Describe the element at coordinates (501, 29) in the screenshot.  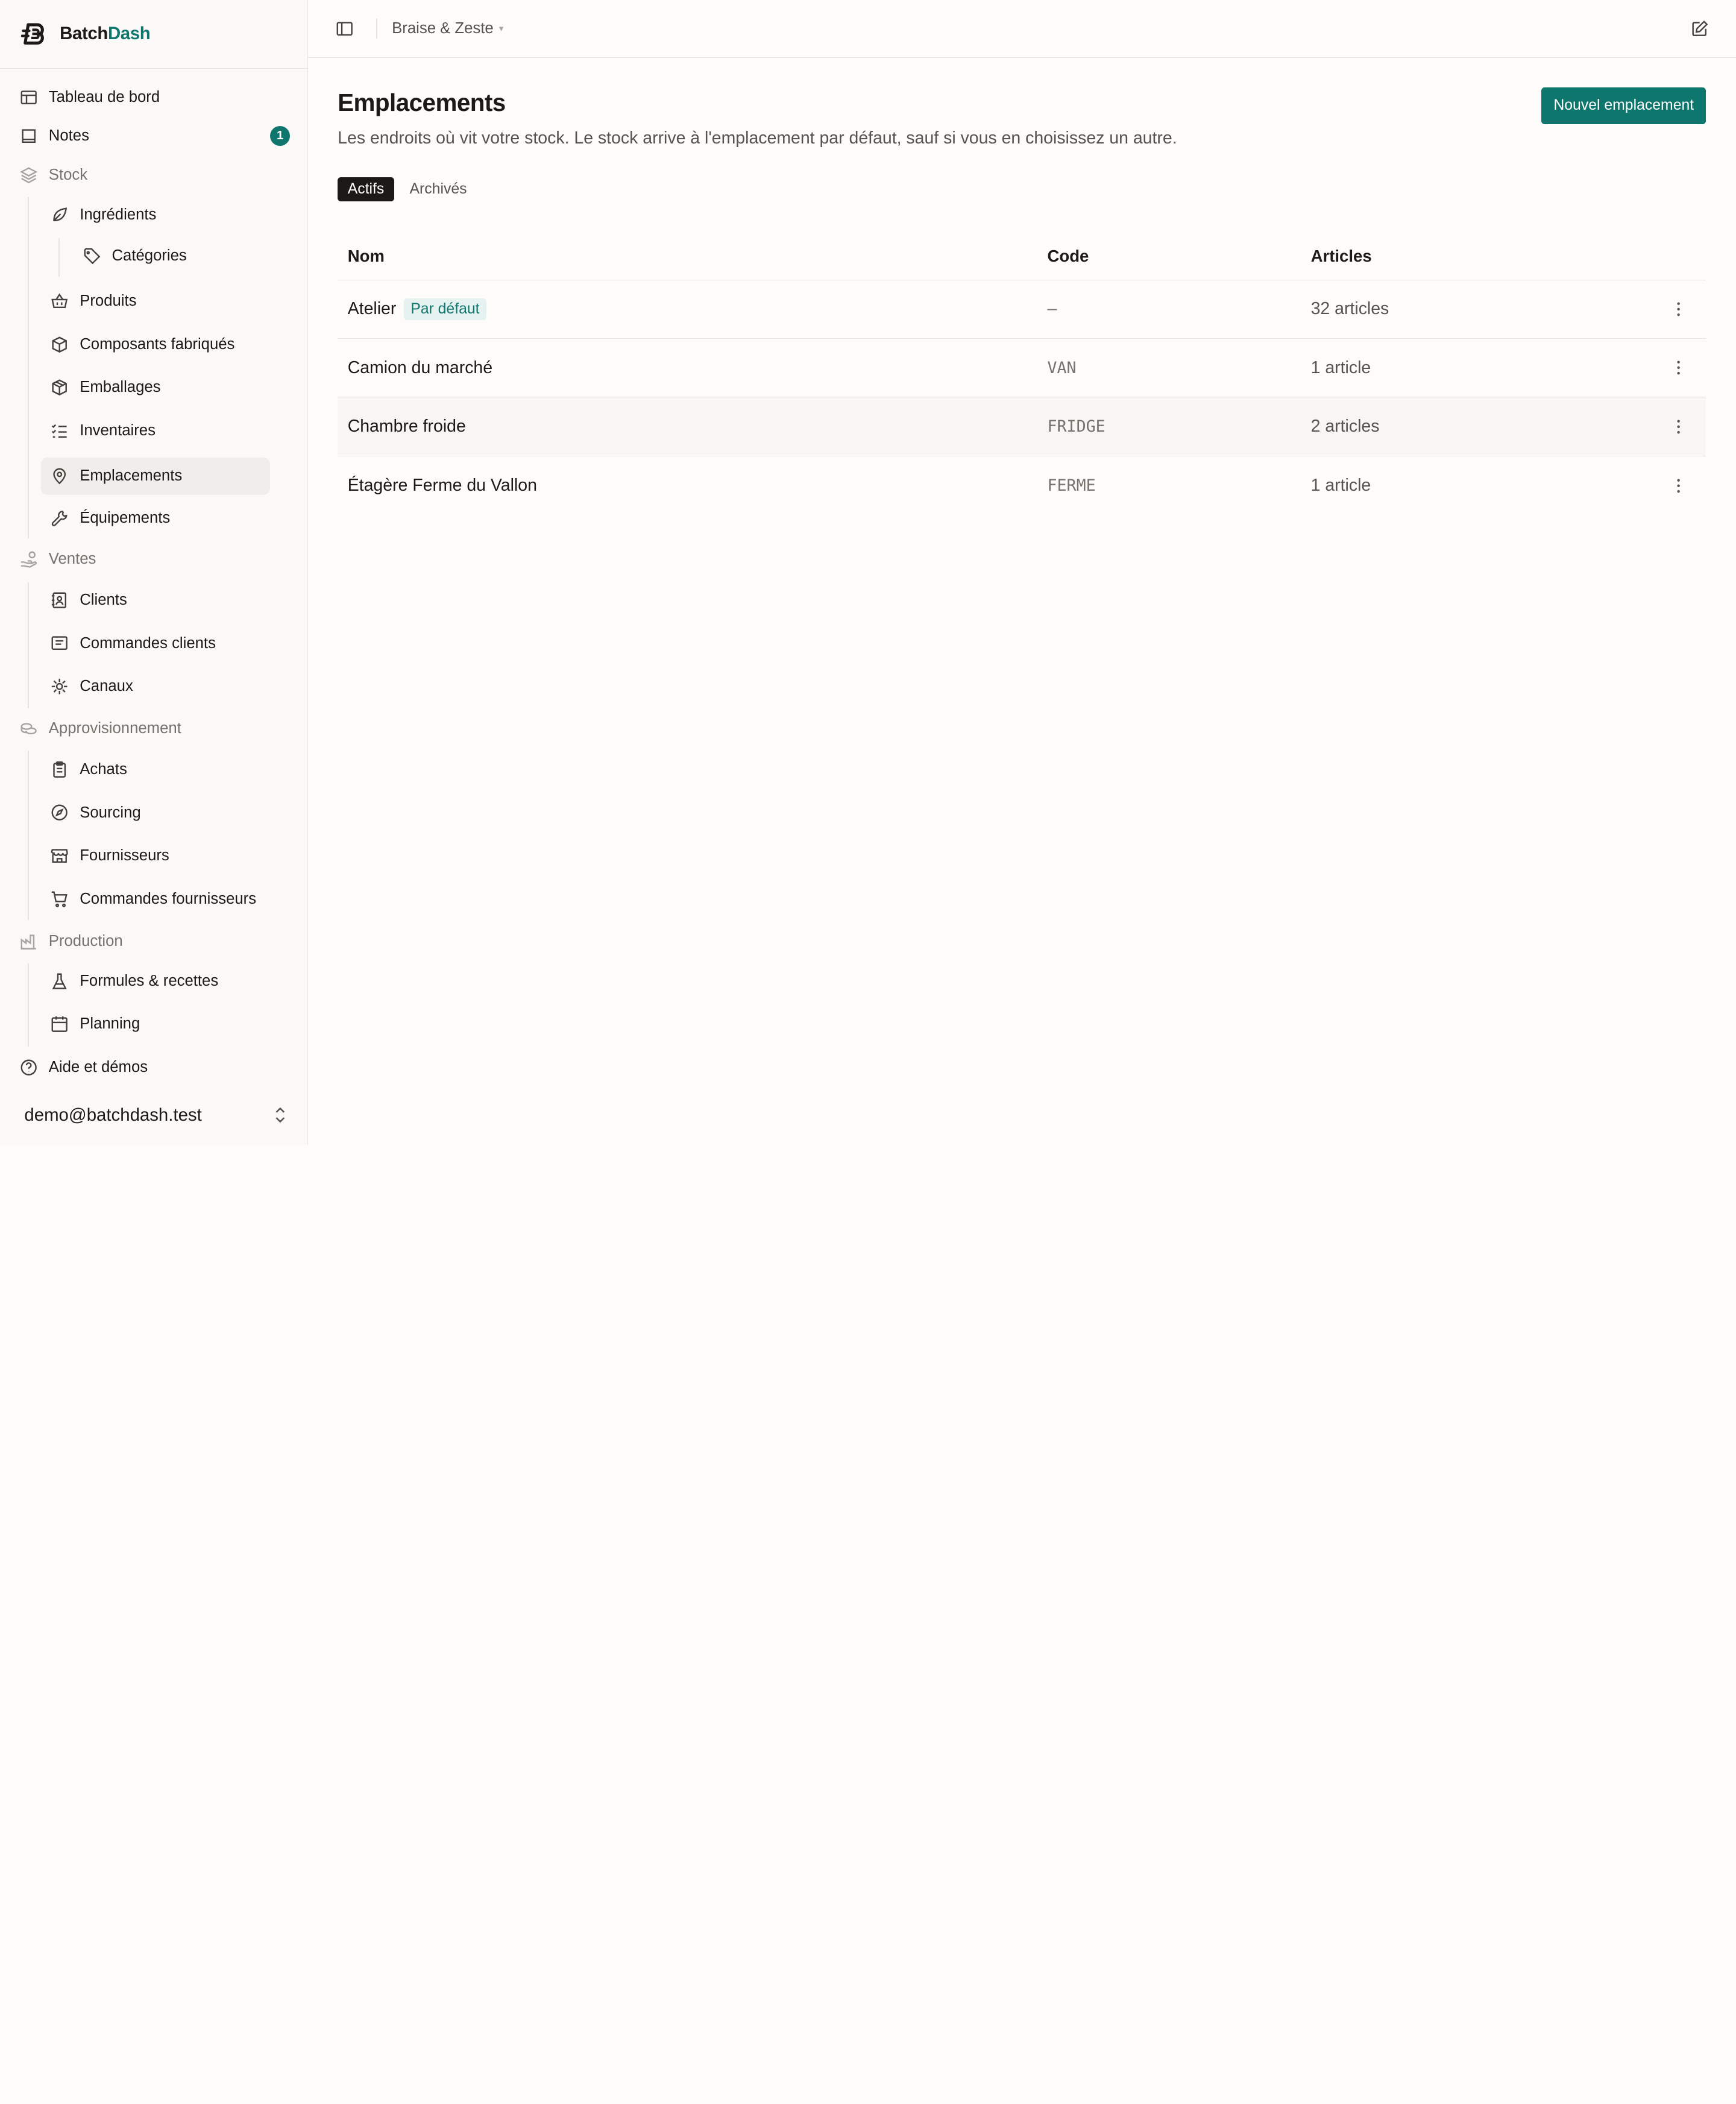
I see `caret-down-icon: ▾` at that location.